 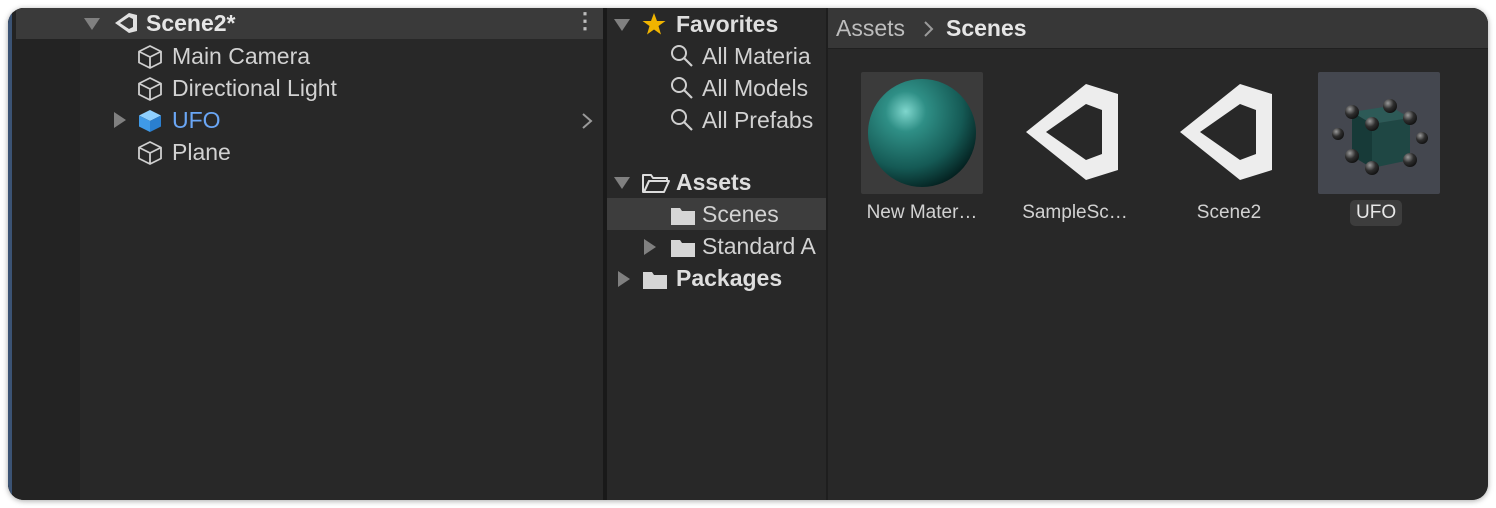 I want to click on collapse-arrow-icon, so click(x=92, y=24).